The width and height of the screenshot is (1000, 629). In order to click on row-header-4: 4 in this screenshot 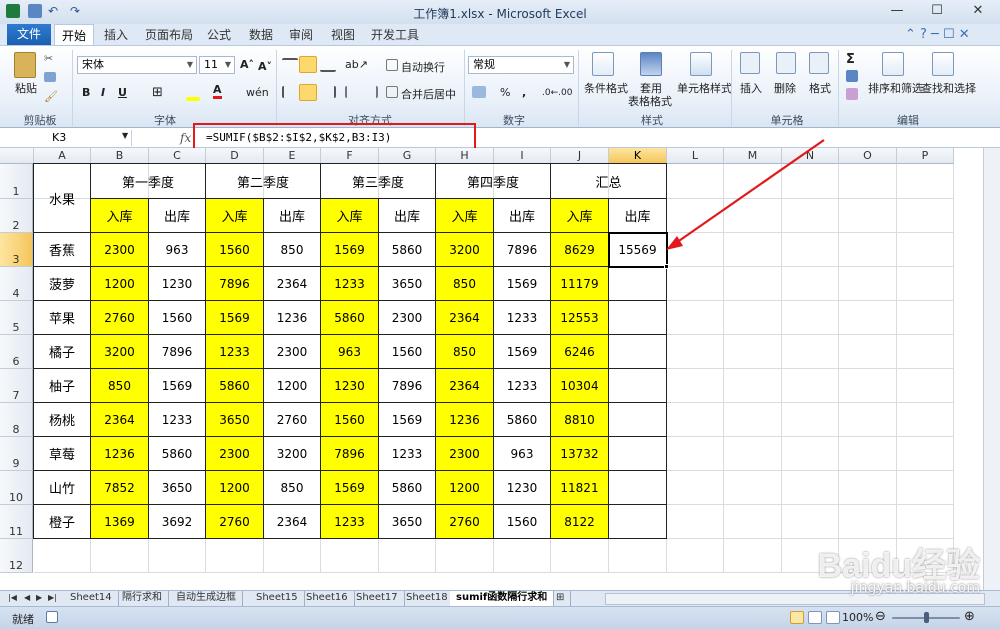, I will do `click(16, 284)`.